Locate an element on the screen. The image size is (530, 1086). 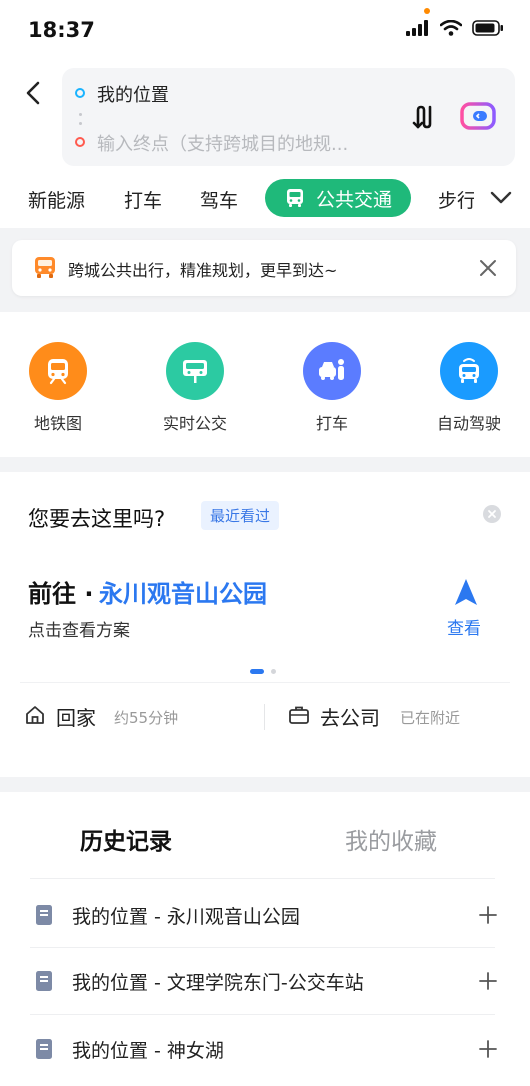
app-label-autonomous: 自动驾驶 is located at coordinates (468, 423).